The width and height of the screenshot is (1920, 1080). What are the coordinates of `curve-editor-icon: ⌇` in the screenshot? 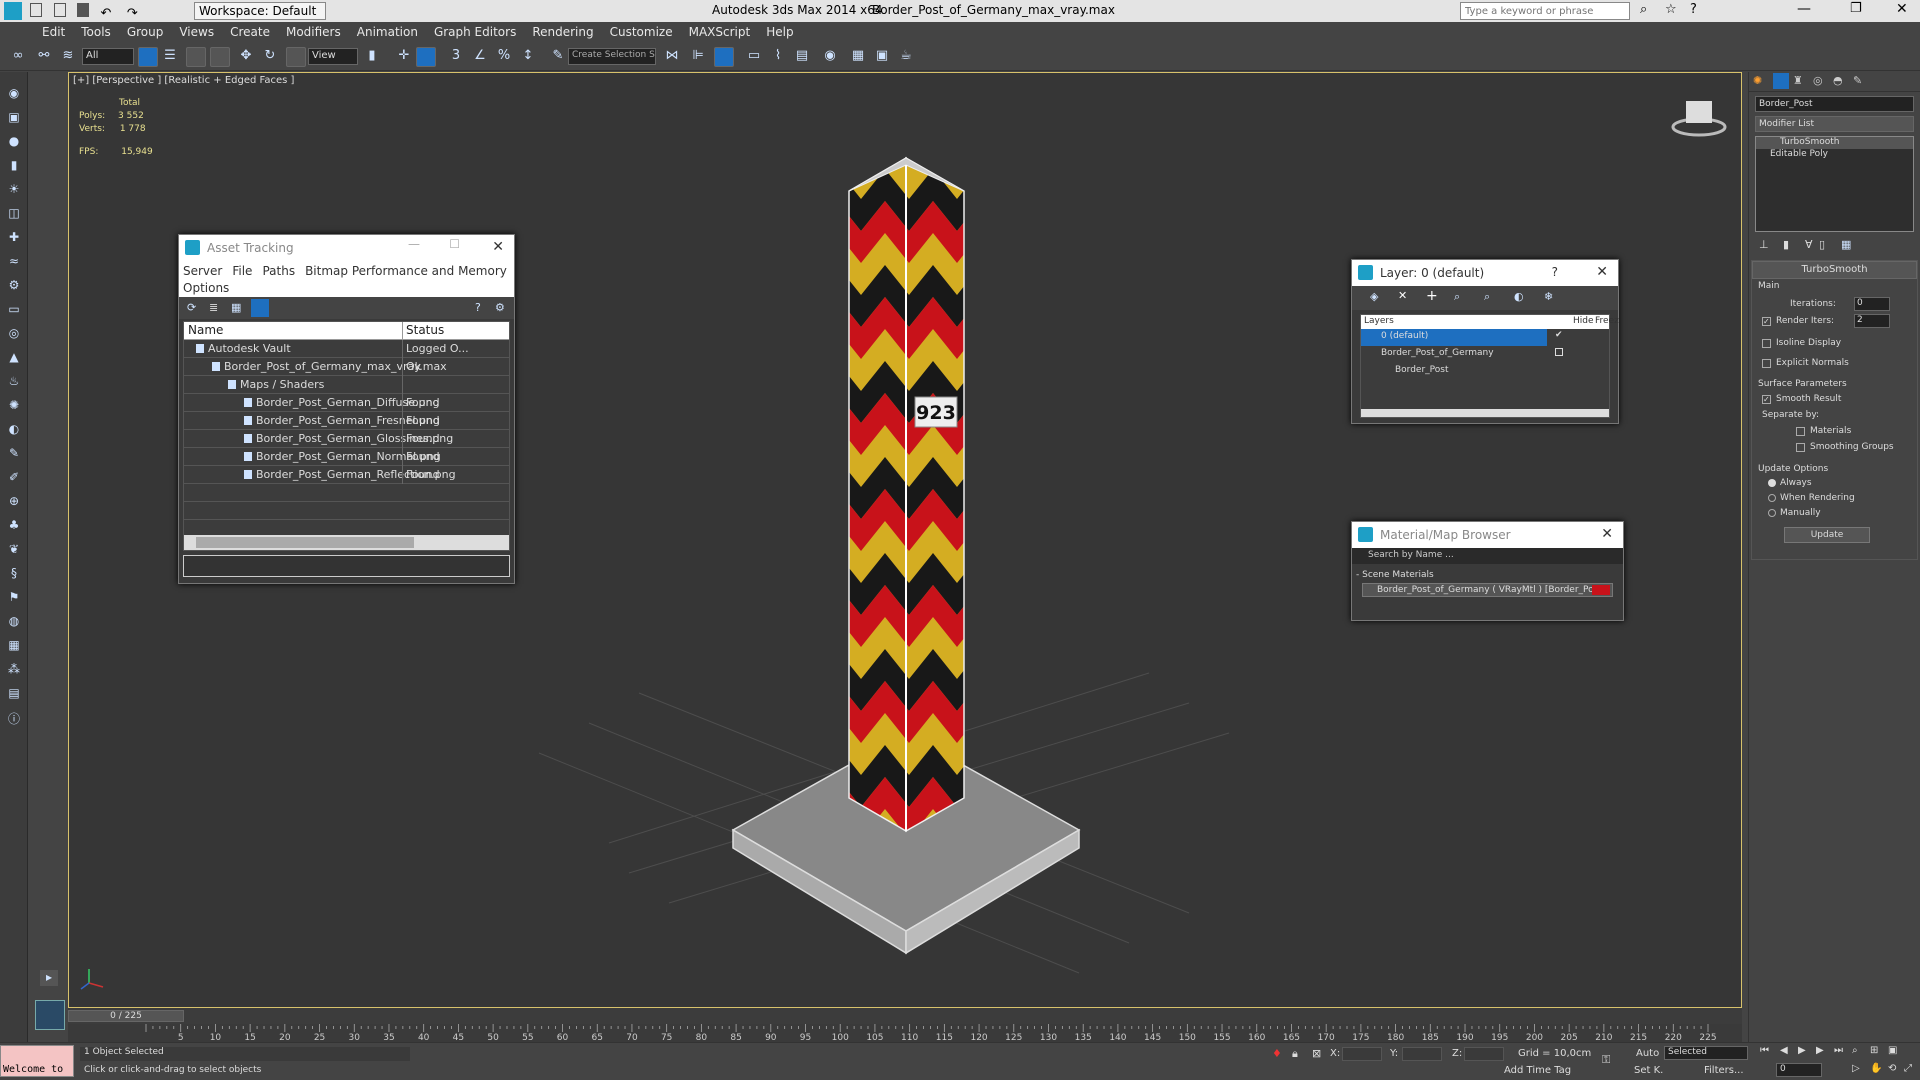 It's located at (778, 56).